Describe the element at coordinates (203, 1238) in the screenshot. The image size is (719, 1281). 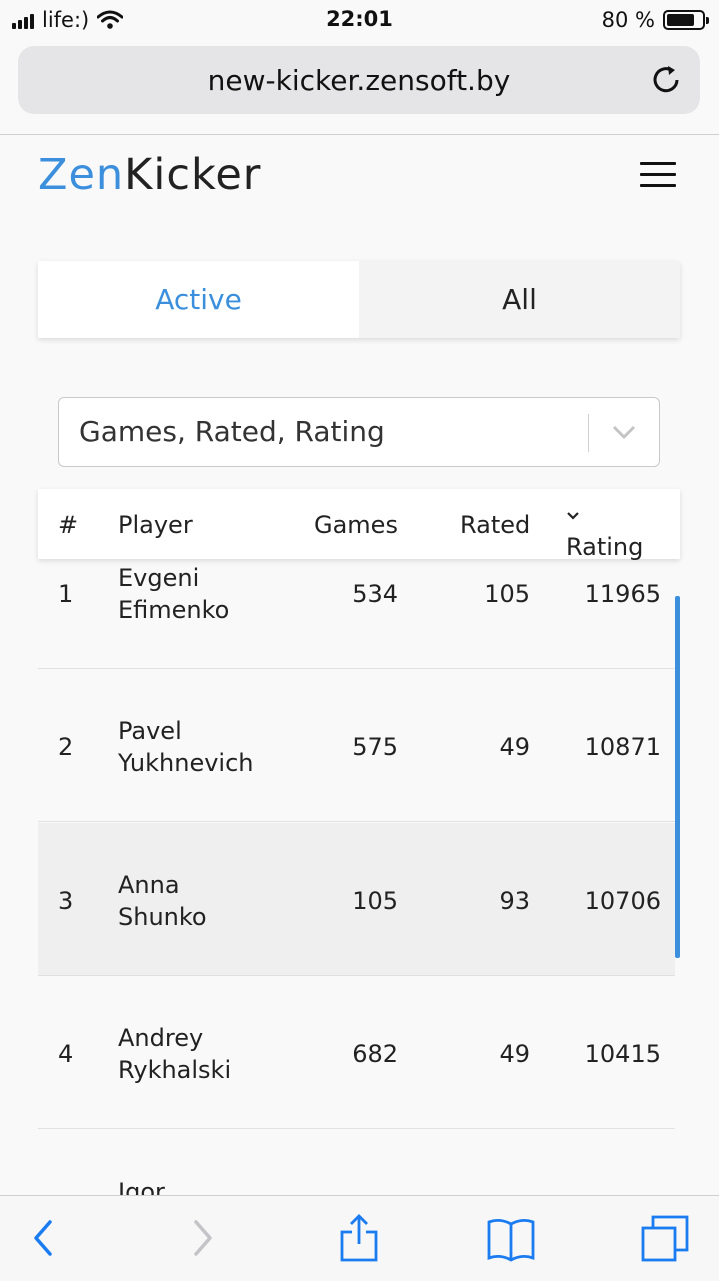
I see `forward-icon` at that location.